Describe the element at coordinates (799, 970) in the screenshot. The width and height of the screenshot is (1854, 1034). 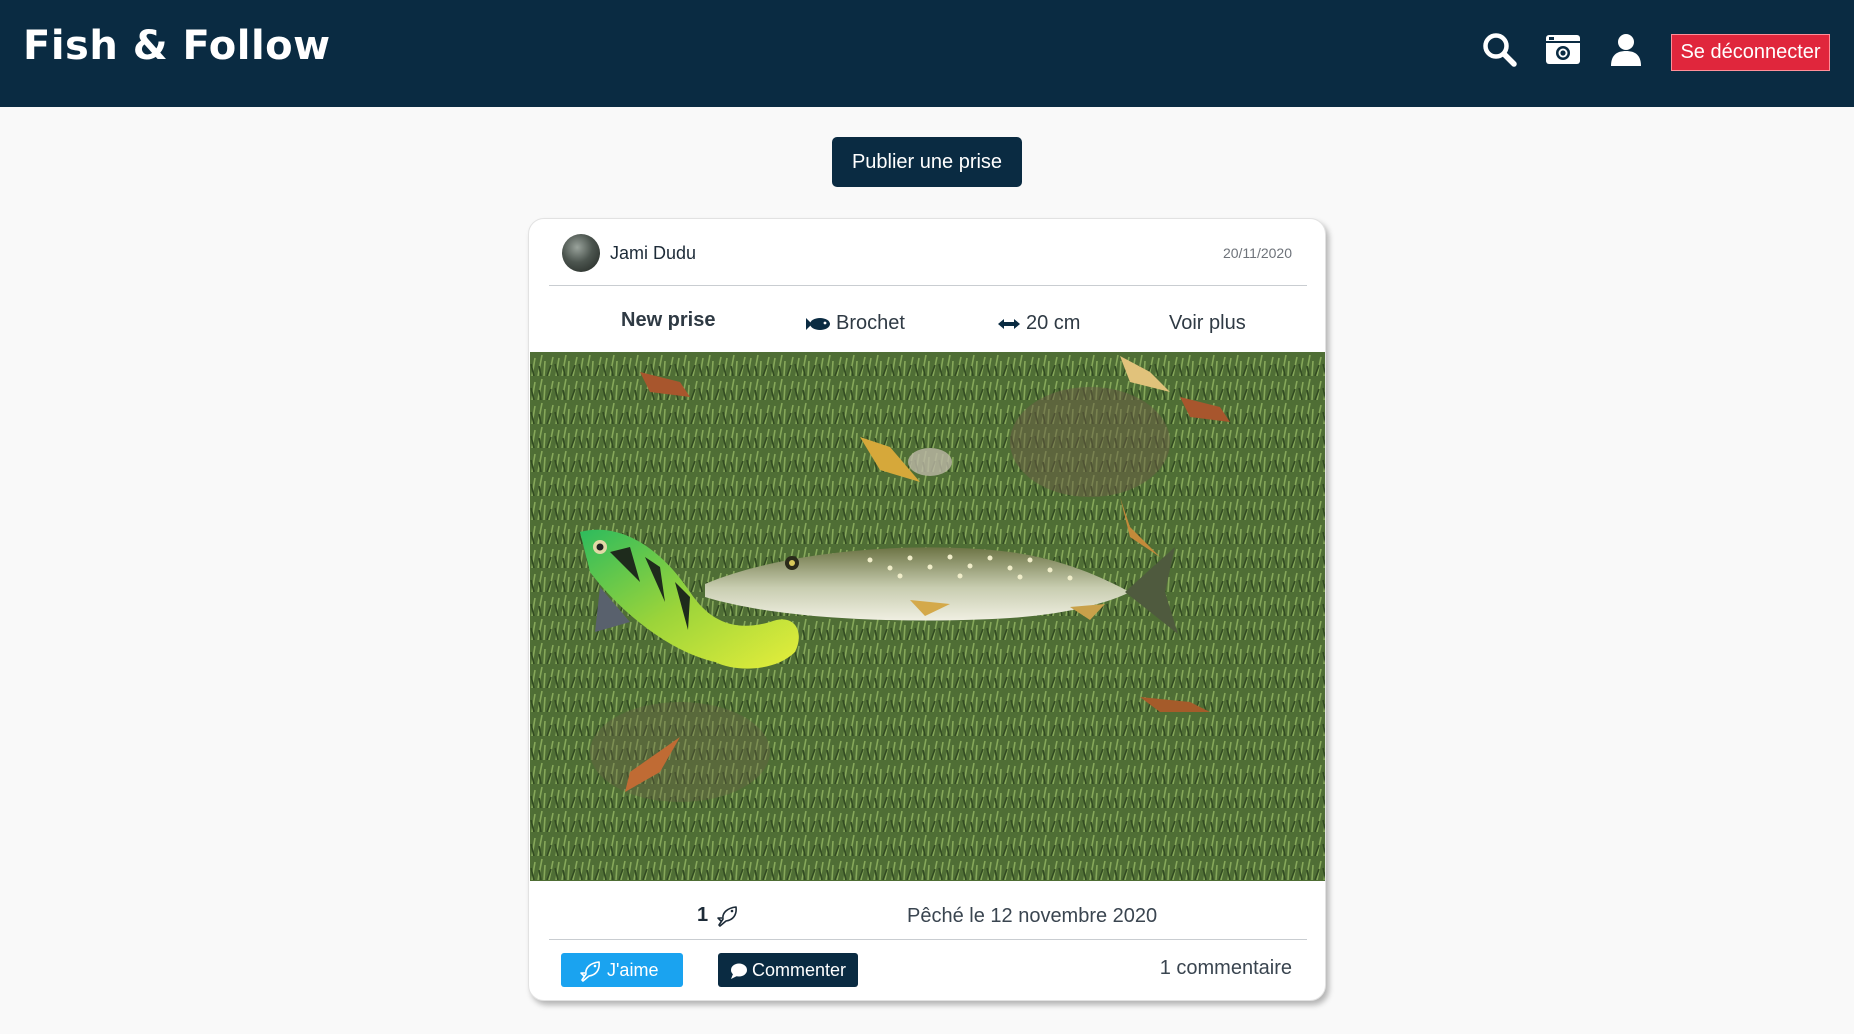
I see `comment-label: Commenter` at that location.